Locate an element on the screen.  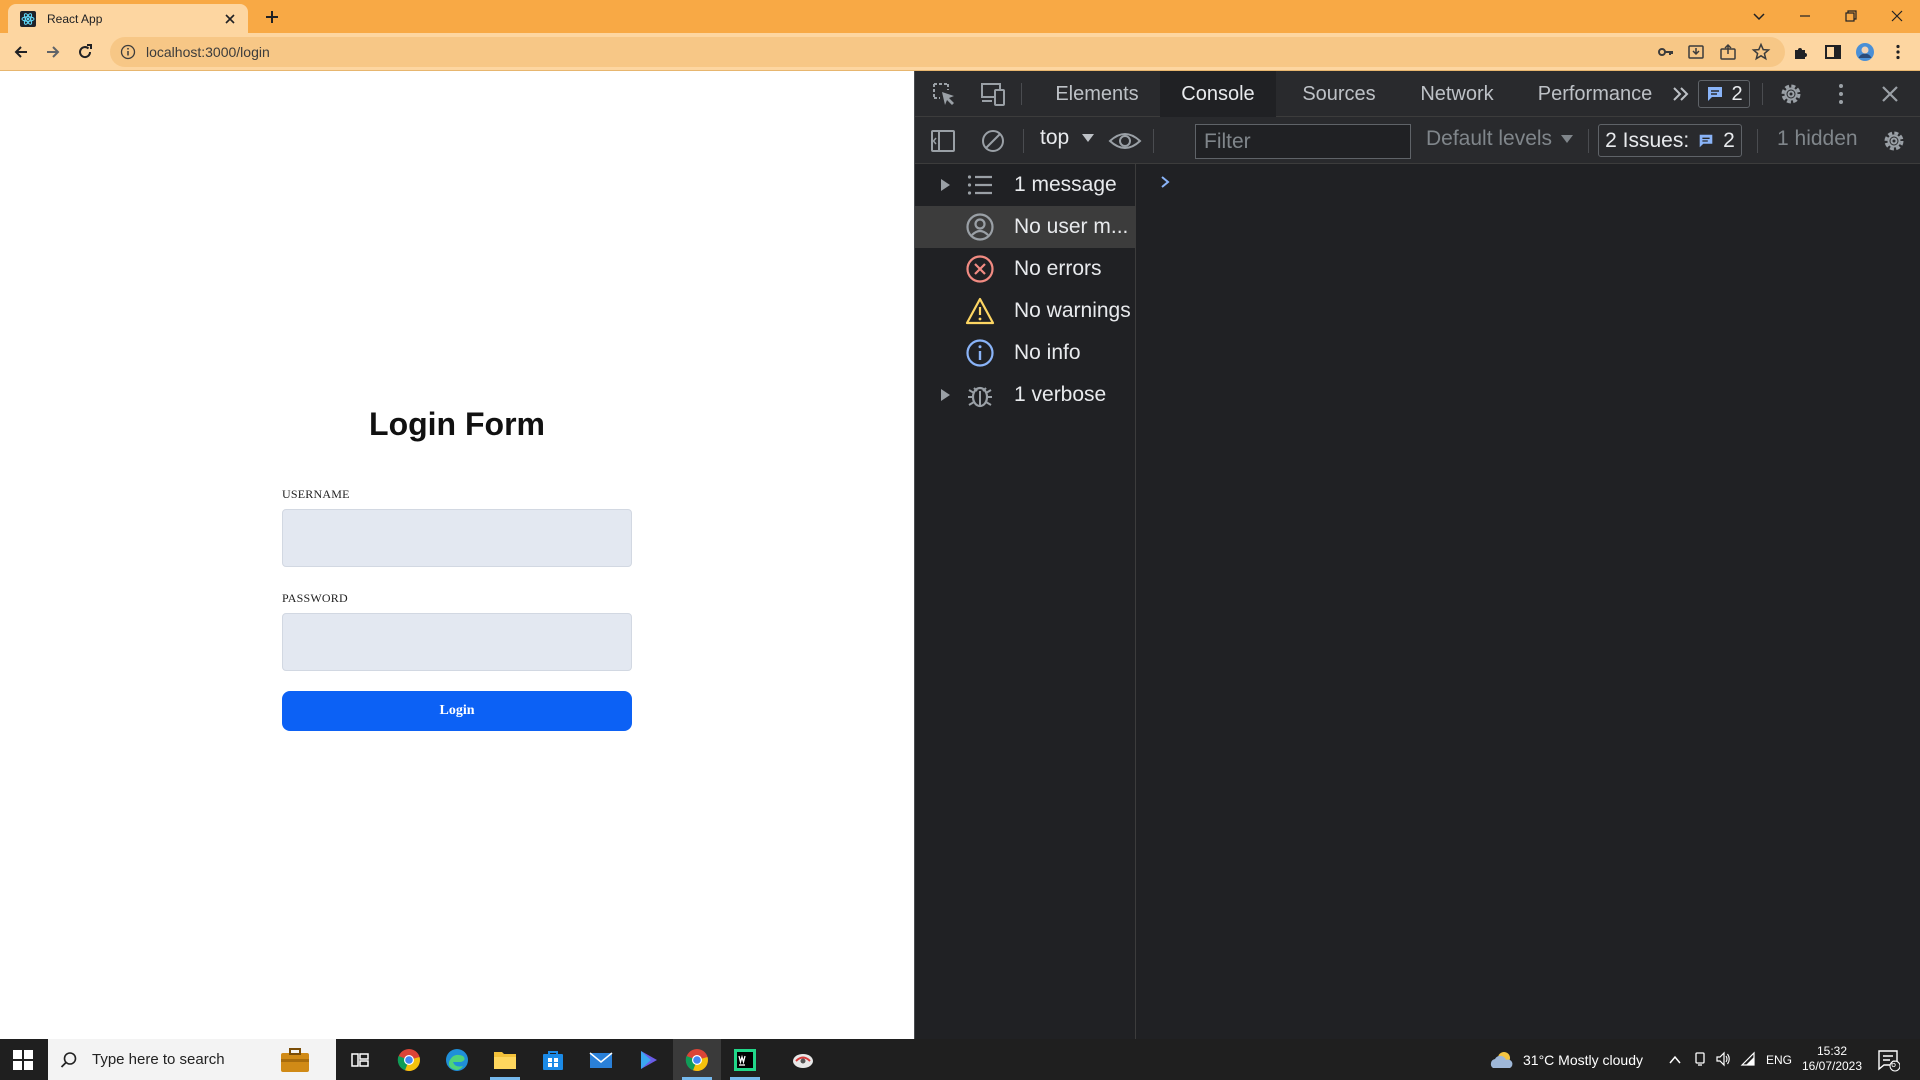
taskbar-mail is located at coordinates (601, 1059).